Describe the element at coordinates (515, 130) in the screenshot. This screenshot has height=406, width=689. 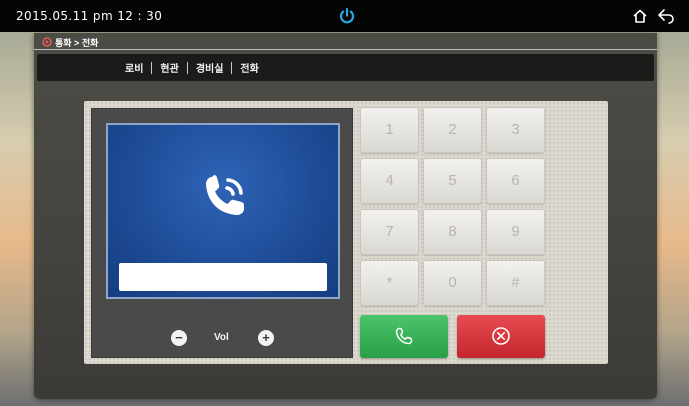
I see `key-3: 3` at that location.